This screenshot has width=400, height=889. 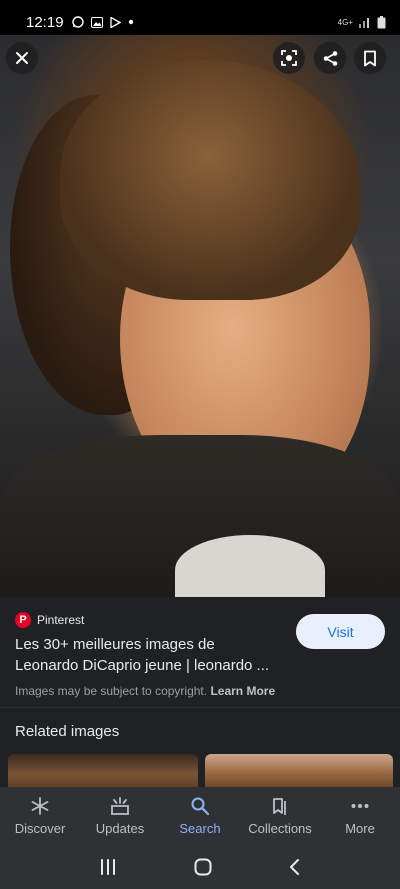 I want to click on nav-collections: Collections, so click(x=280, y=816).